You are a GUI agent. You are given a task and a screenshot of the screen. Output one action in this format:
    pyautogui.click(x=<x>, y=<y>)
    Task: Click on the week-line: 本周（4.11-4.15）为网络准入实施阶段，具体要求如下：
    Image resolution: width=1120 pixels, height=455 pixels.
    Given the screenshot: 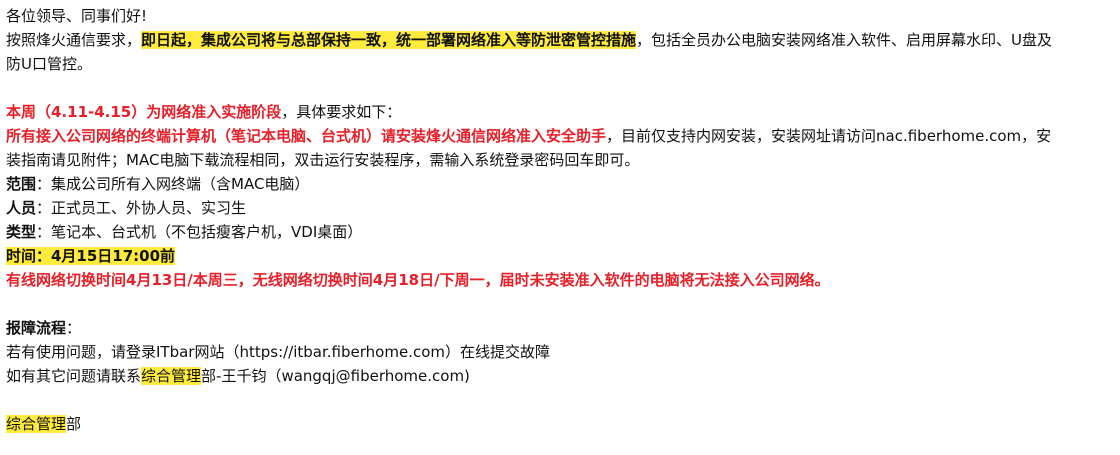 What is the action you would take?
    pyautogui.click(x=563, y=112)
    